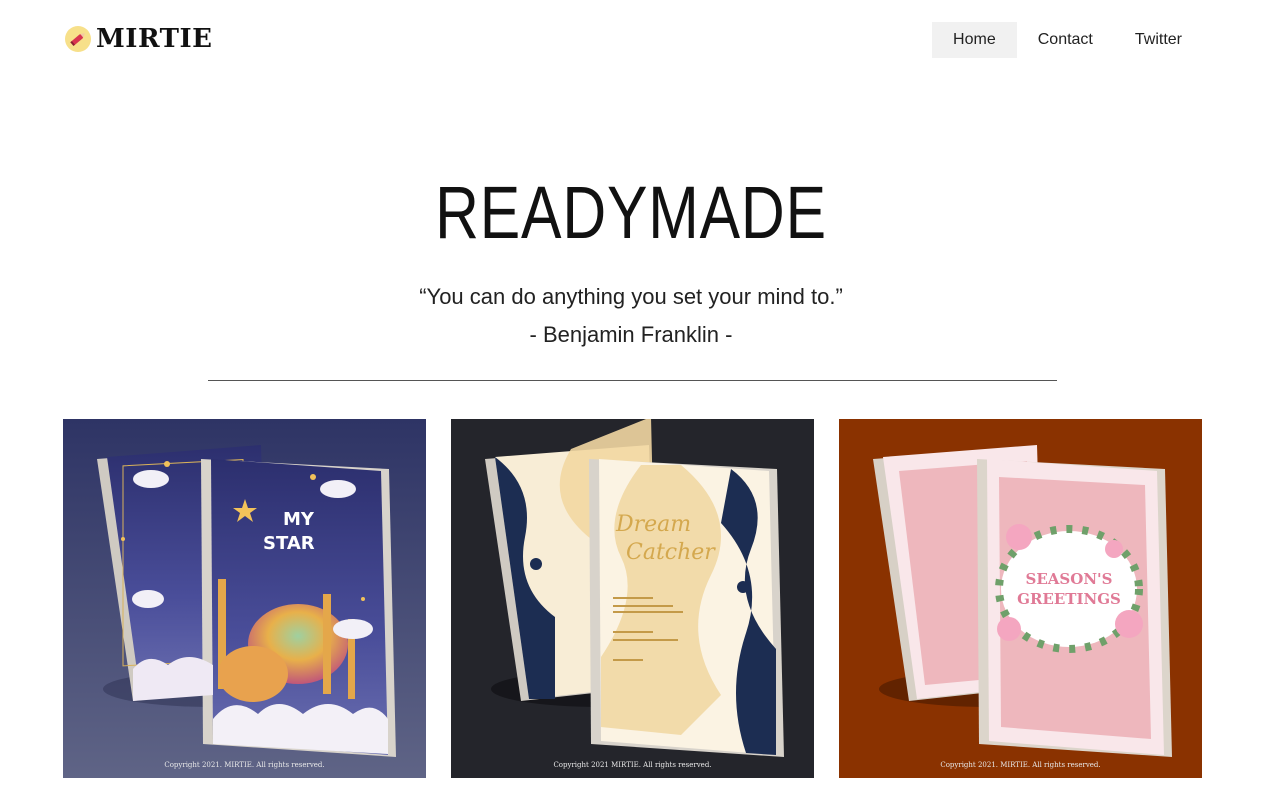  What do you see at coordinates (653, 524) in the screenshot?
I see `dream-catcher-title-line1: Dream` at bounding box center [653, 524].